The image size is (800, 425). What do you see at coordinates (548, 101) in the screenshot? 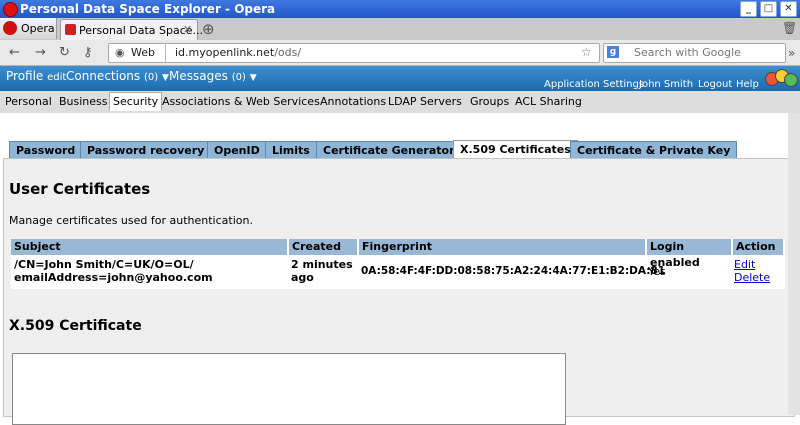
I see `nav-acl-sharing: ACL Sharing` at bounding box center [548, 101].